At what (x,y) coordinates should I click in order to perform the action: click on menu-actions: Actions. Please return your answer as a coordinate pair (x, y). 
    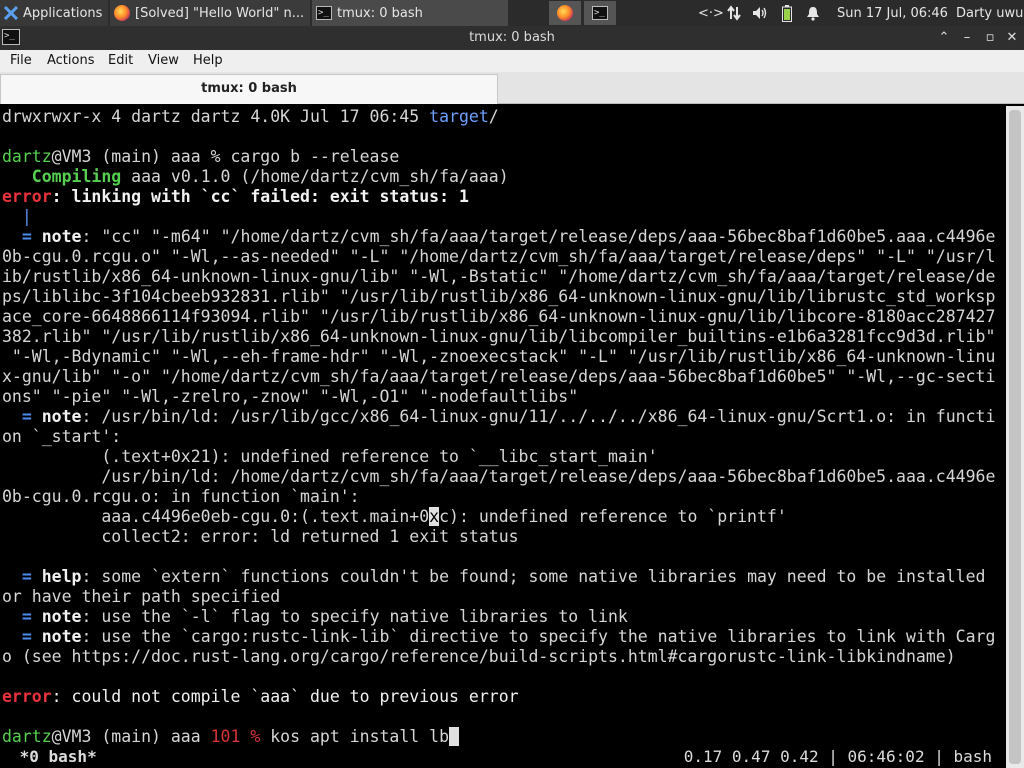
    Looking at the image, I should click on (71, 61).